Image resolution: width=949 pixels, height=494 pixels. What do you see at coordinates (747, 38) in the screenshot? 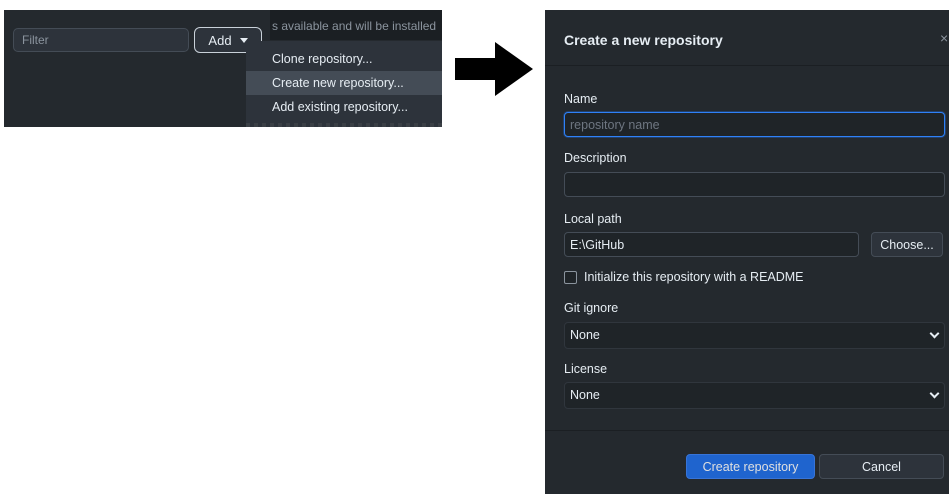
I see `dialog-header: Create a new repository ×` at bounding box center [747, 38].